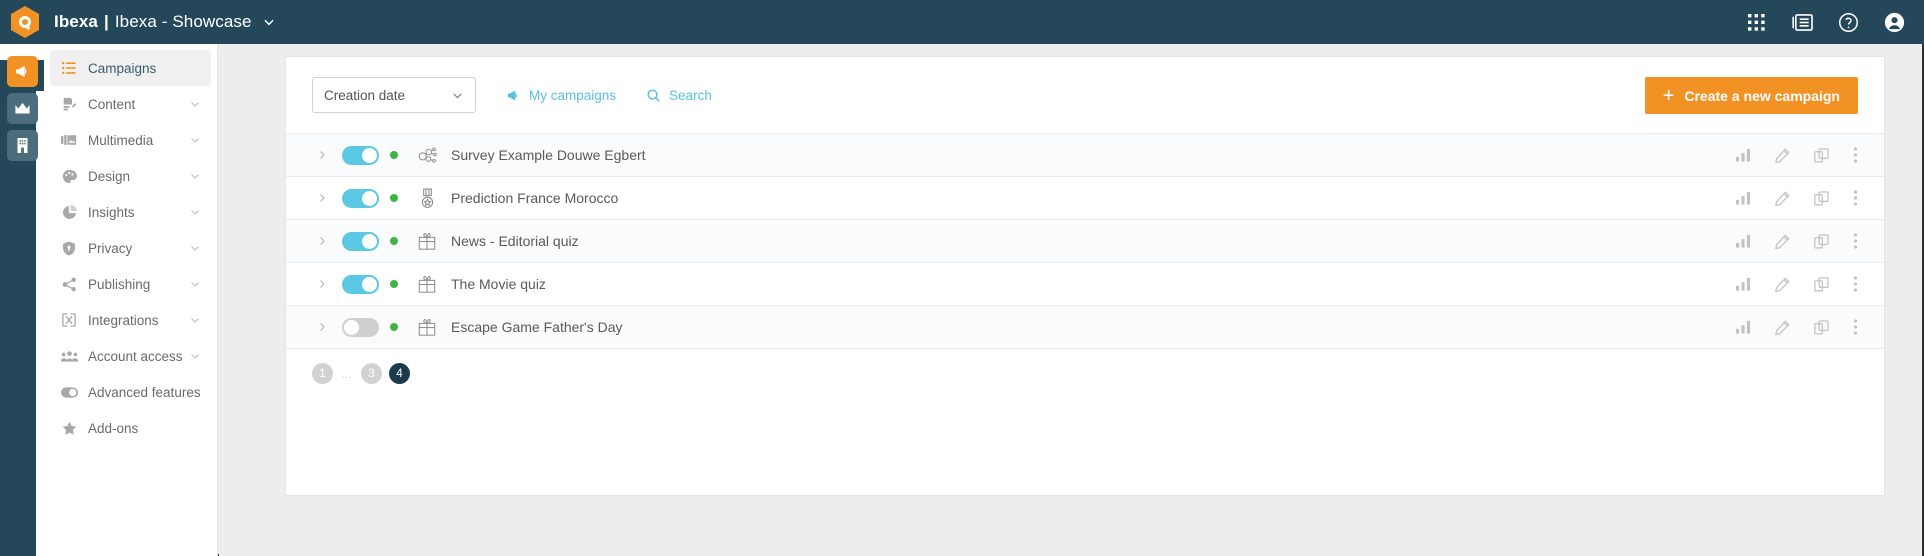  Describe the element at coordinates (22, 71) in the screenshot. I see `rail-item-campaigns` at that location.